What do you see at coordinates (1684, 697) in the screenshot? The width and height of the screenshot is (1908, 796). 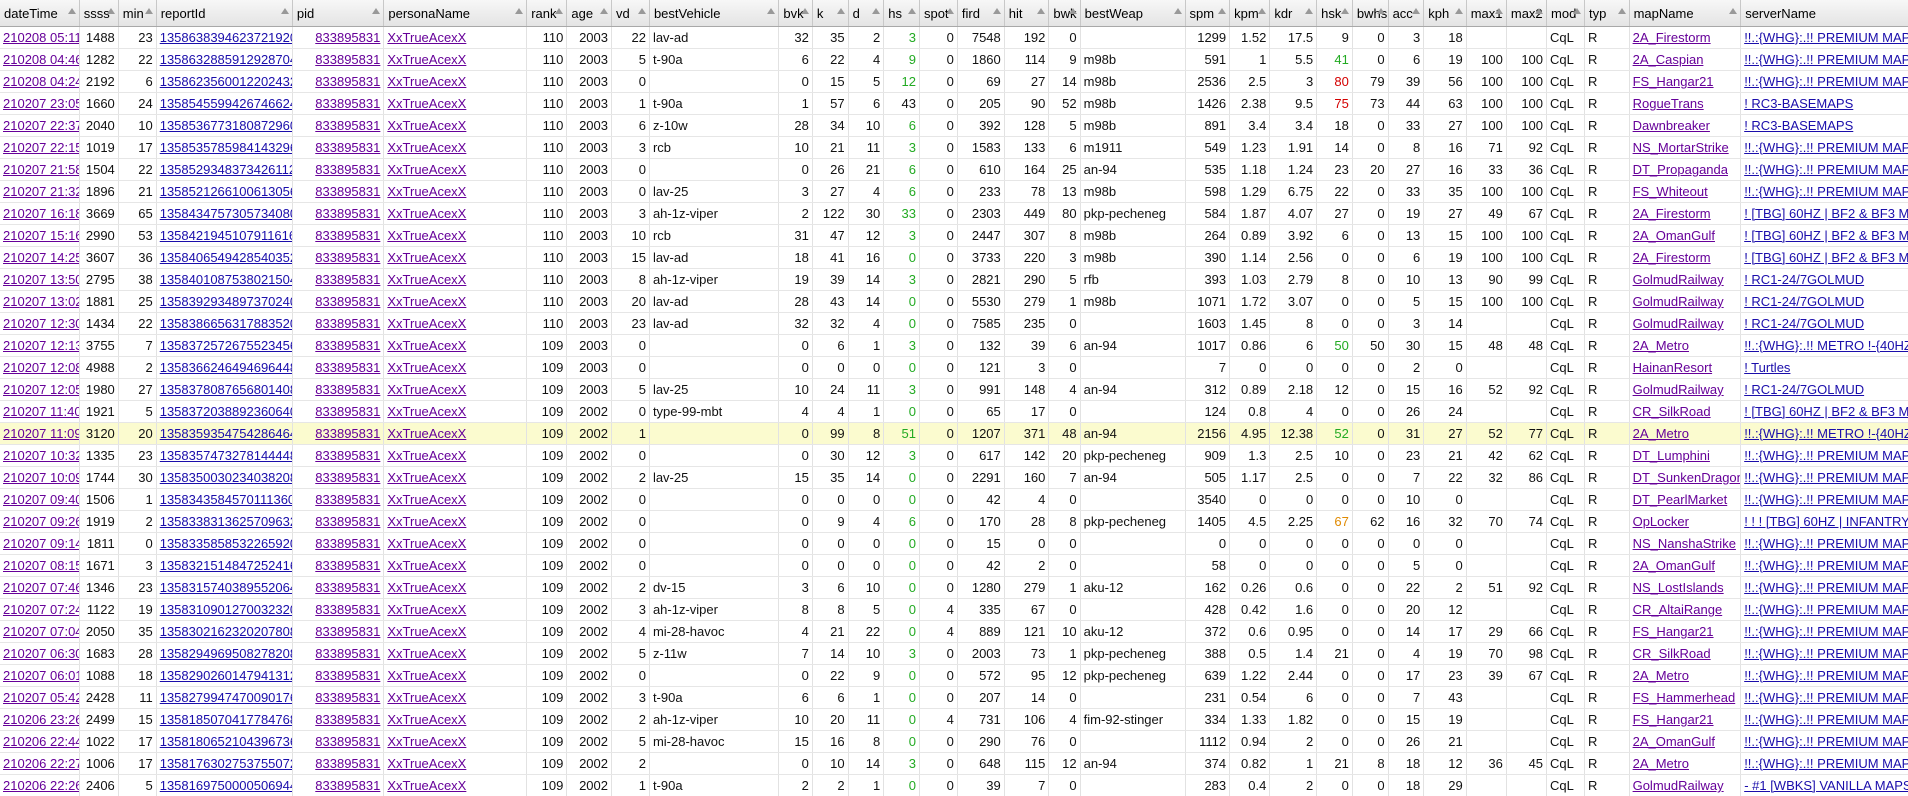 I see `mapname-link: FS_Hammerhead` at bounding box center [1684, 697].